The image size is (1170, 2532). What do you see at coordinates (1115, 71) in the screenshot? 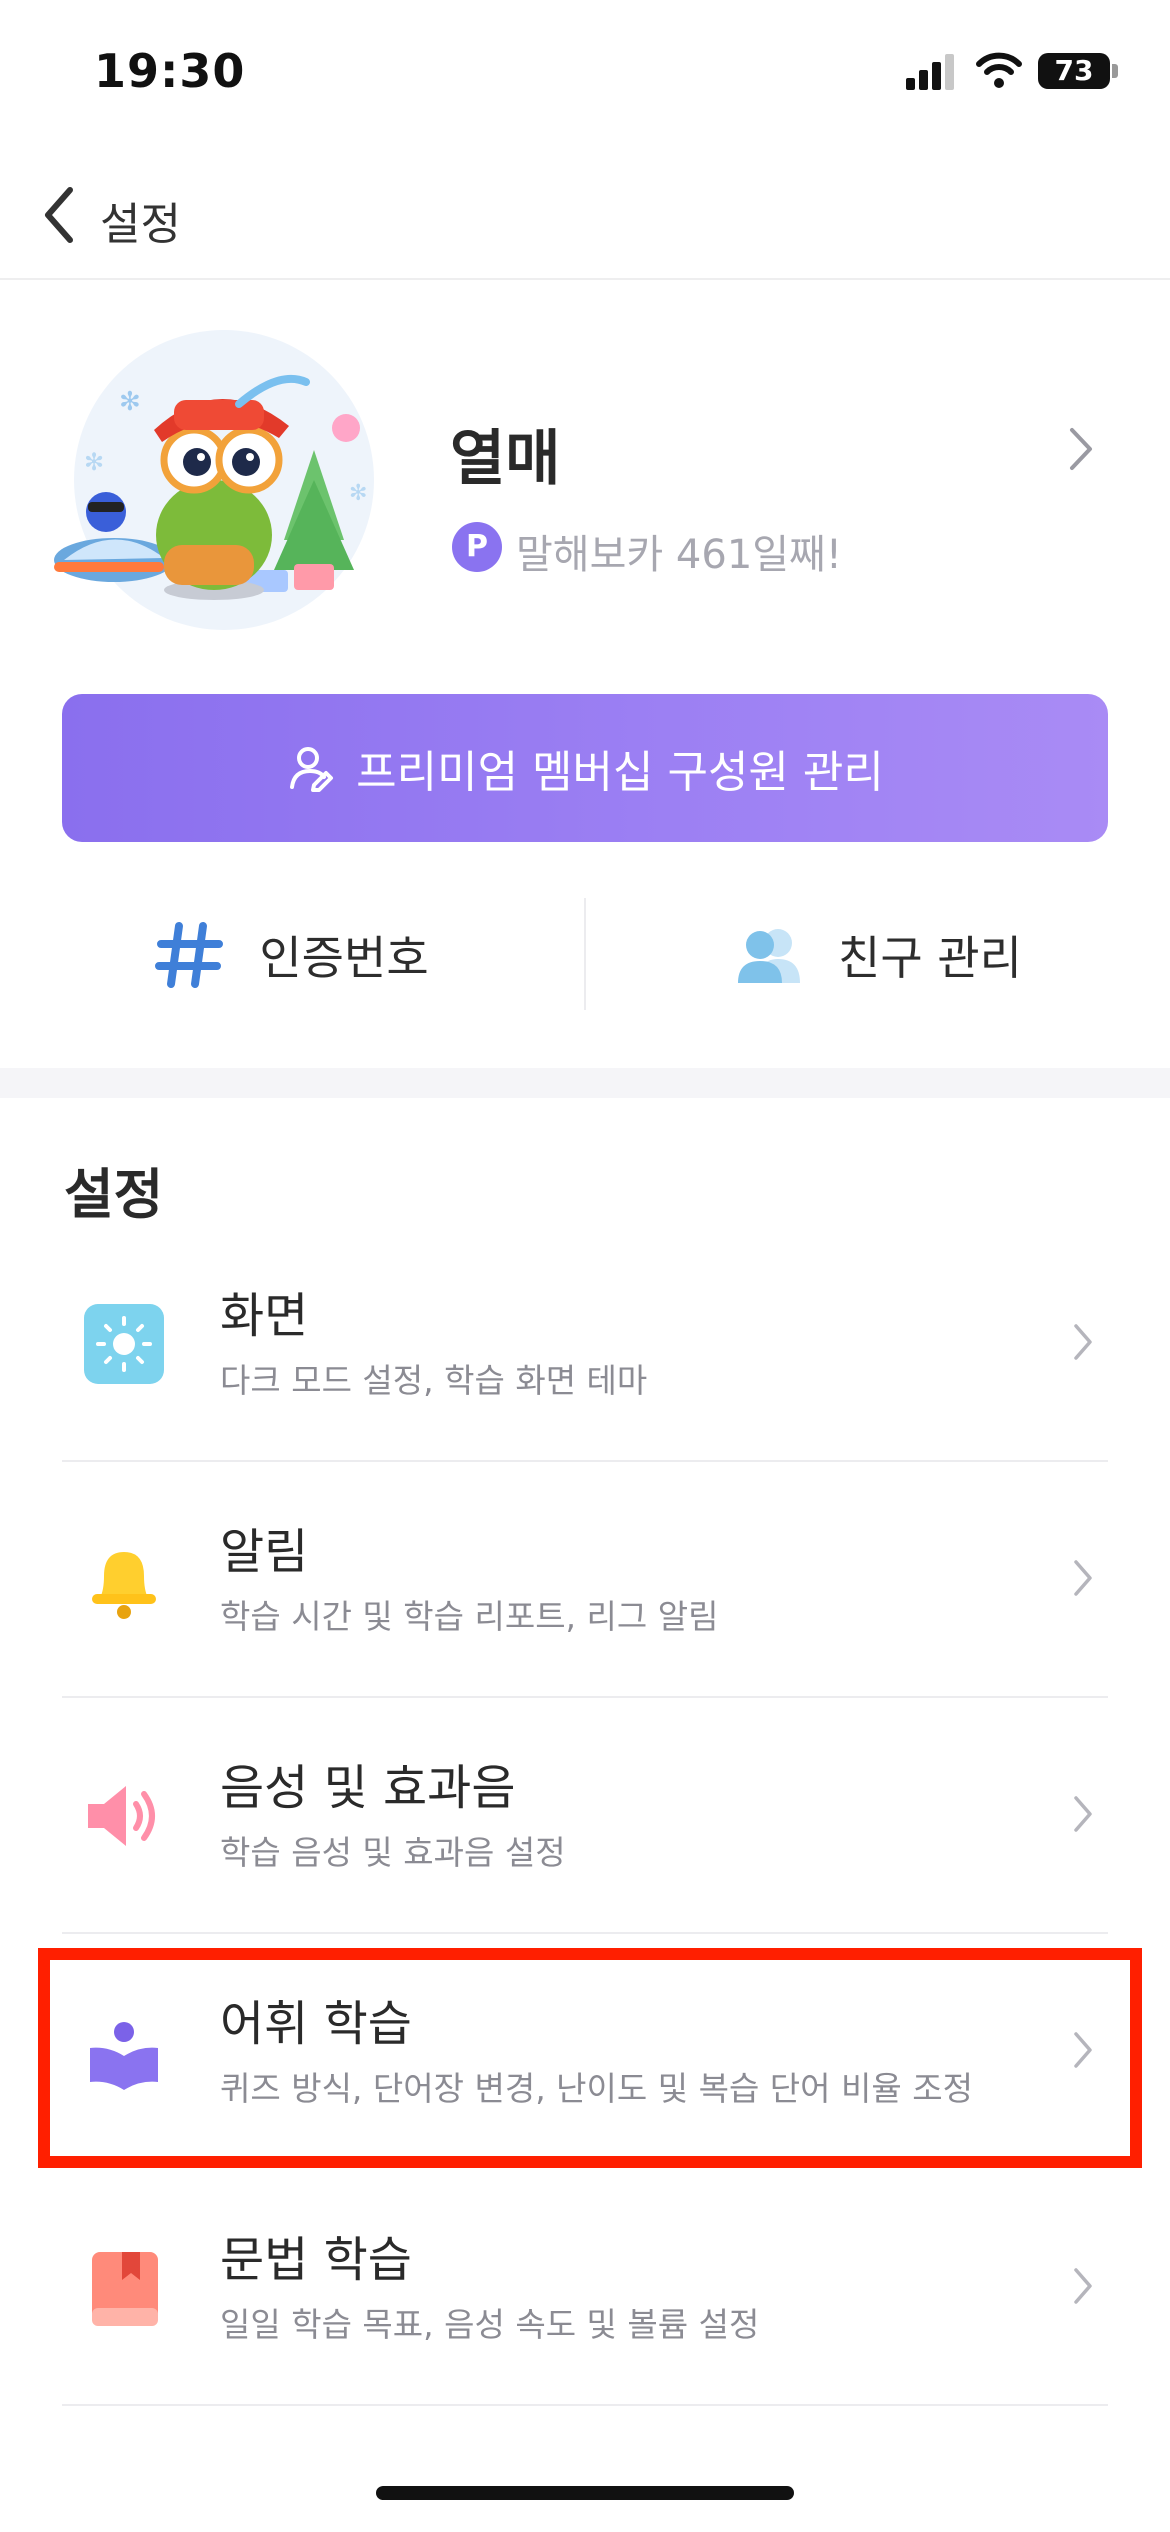
I see `battery-cap` at bounding box center [1115, 71].